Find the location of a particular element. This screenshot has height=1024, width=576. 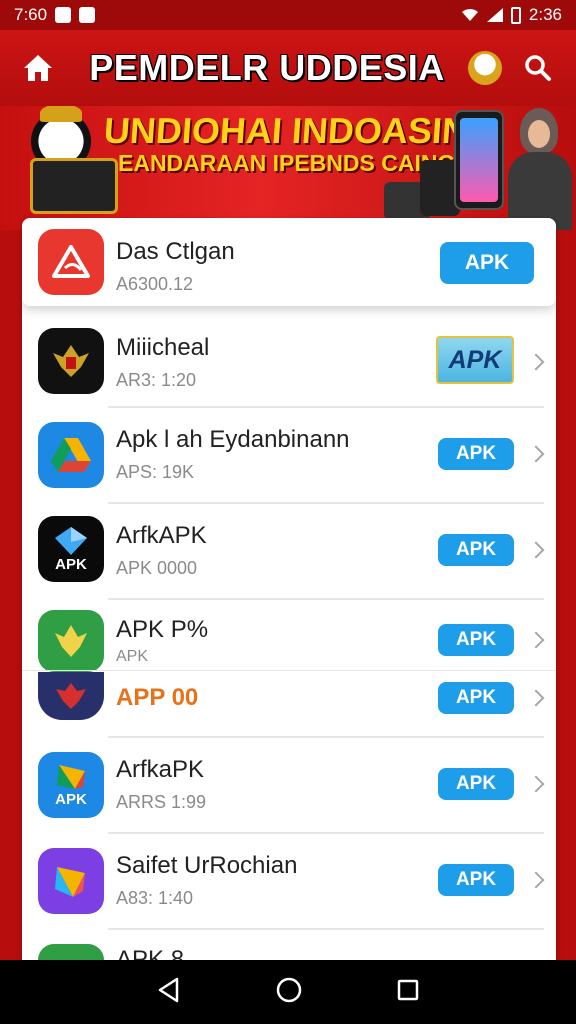

list-item: Saifet UrRochian A83: 1:40 APK is located at coordinates (289, 883).